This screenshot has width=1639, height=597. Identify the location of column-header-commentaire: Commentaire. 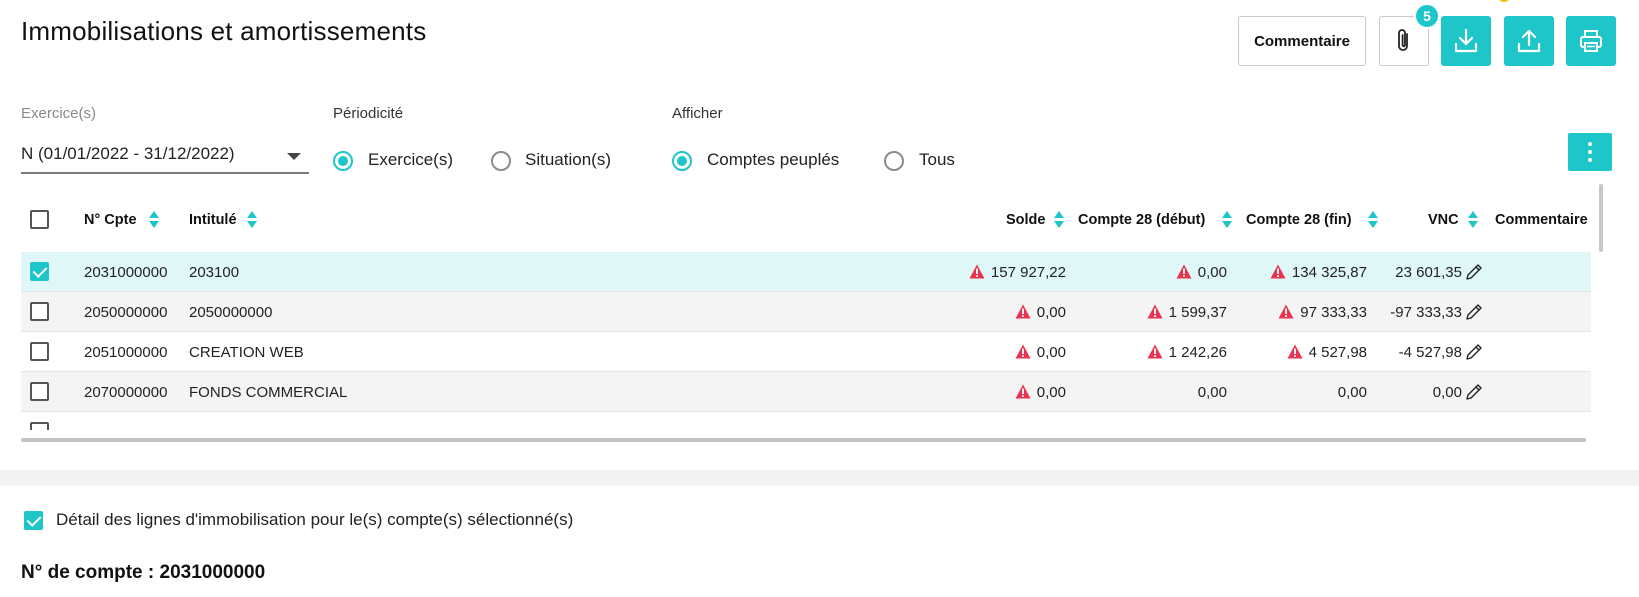
(1541, 220).